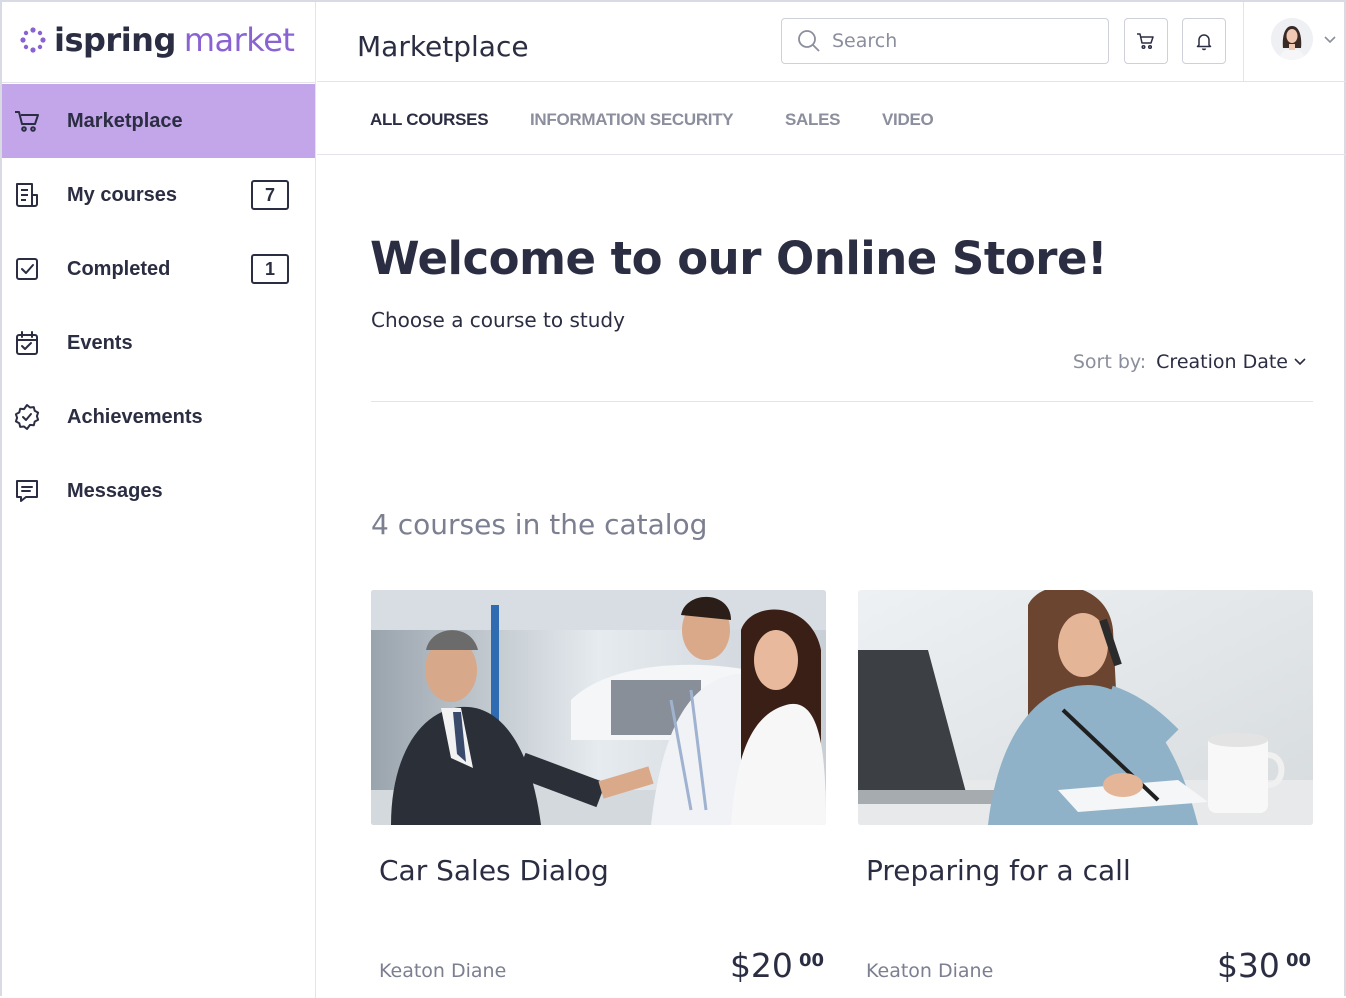 The image size is (1346, 998). What do you see at coordinates (1109, 362) in the screenshot?
I see `sort-label: Sort by:` at bounding box center [1109, 362].